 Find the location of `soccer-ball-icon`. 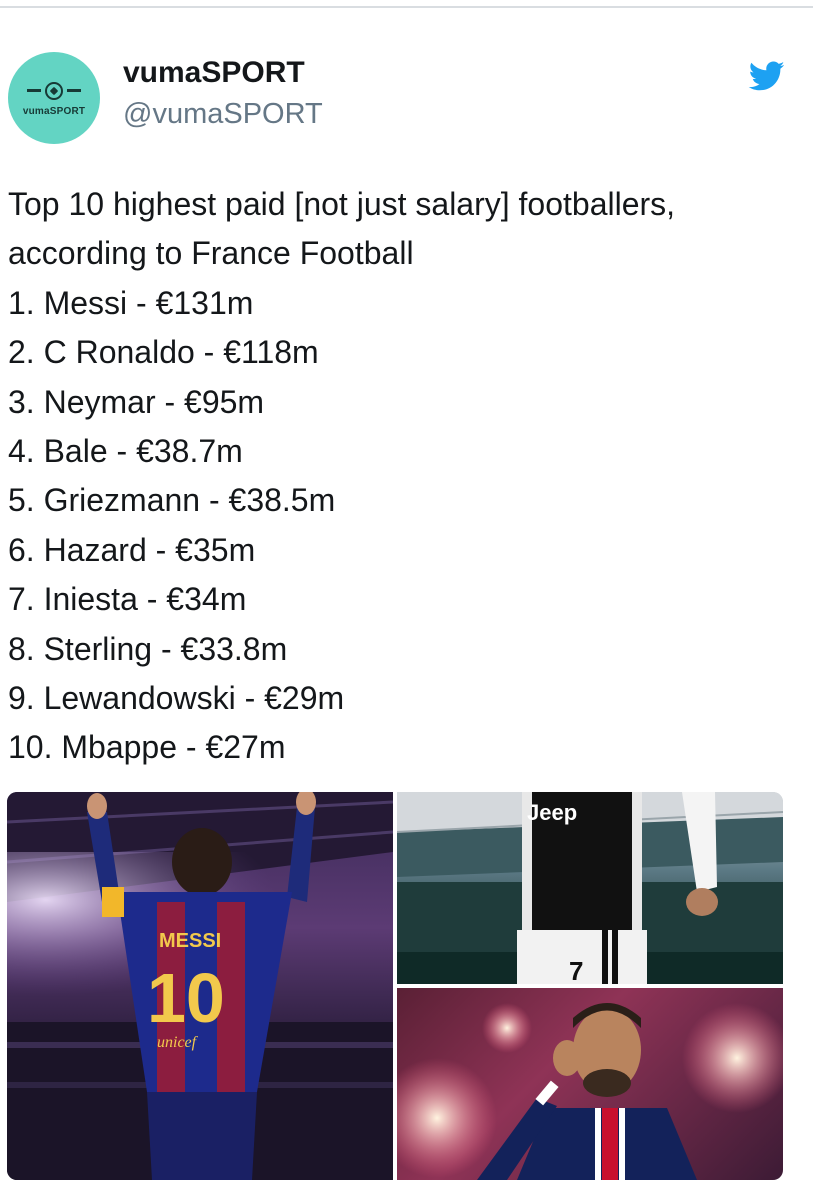

soccer-ball-icon is located at coordinates (54, 90).